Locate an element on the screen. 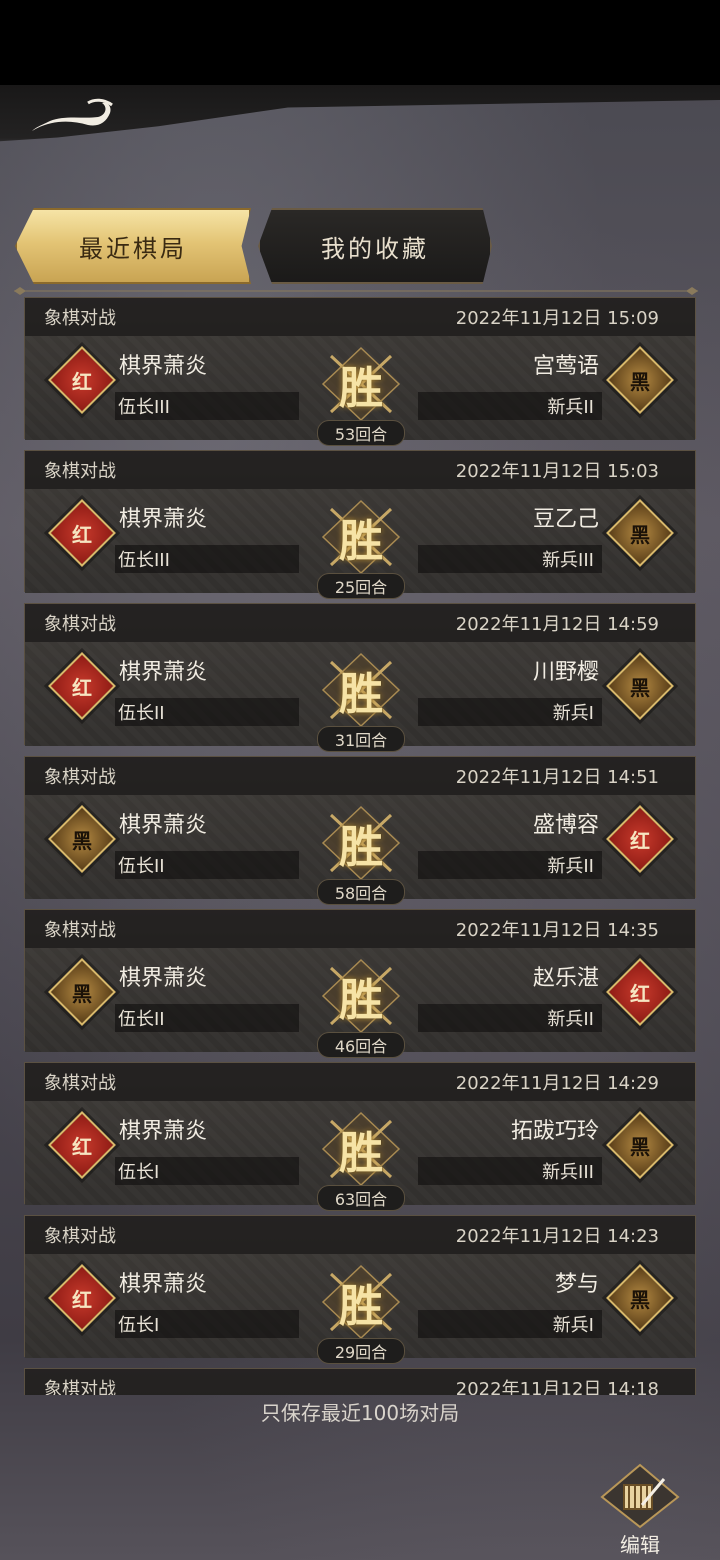 The width and height of the screenshot is (720, 1560). match-card-body: 红 黑 棋界萧炎 伍长II 川野樱 新兵I 胜 31回合 is located at coordinates (360, 697).